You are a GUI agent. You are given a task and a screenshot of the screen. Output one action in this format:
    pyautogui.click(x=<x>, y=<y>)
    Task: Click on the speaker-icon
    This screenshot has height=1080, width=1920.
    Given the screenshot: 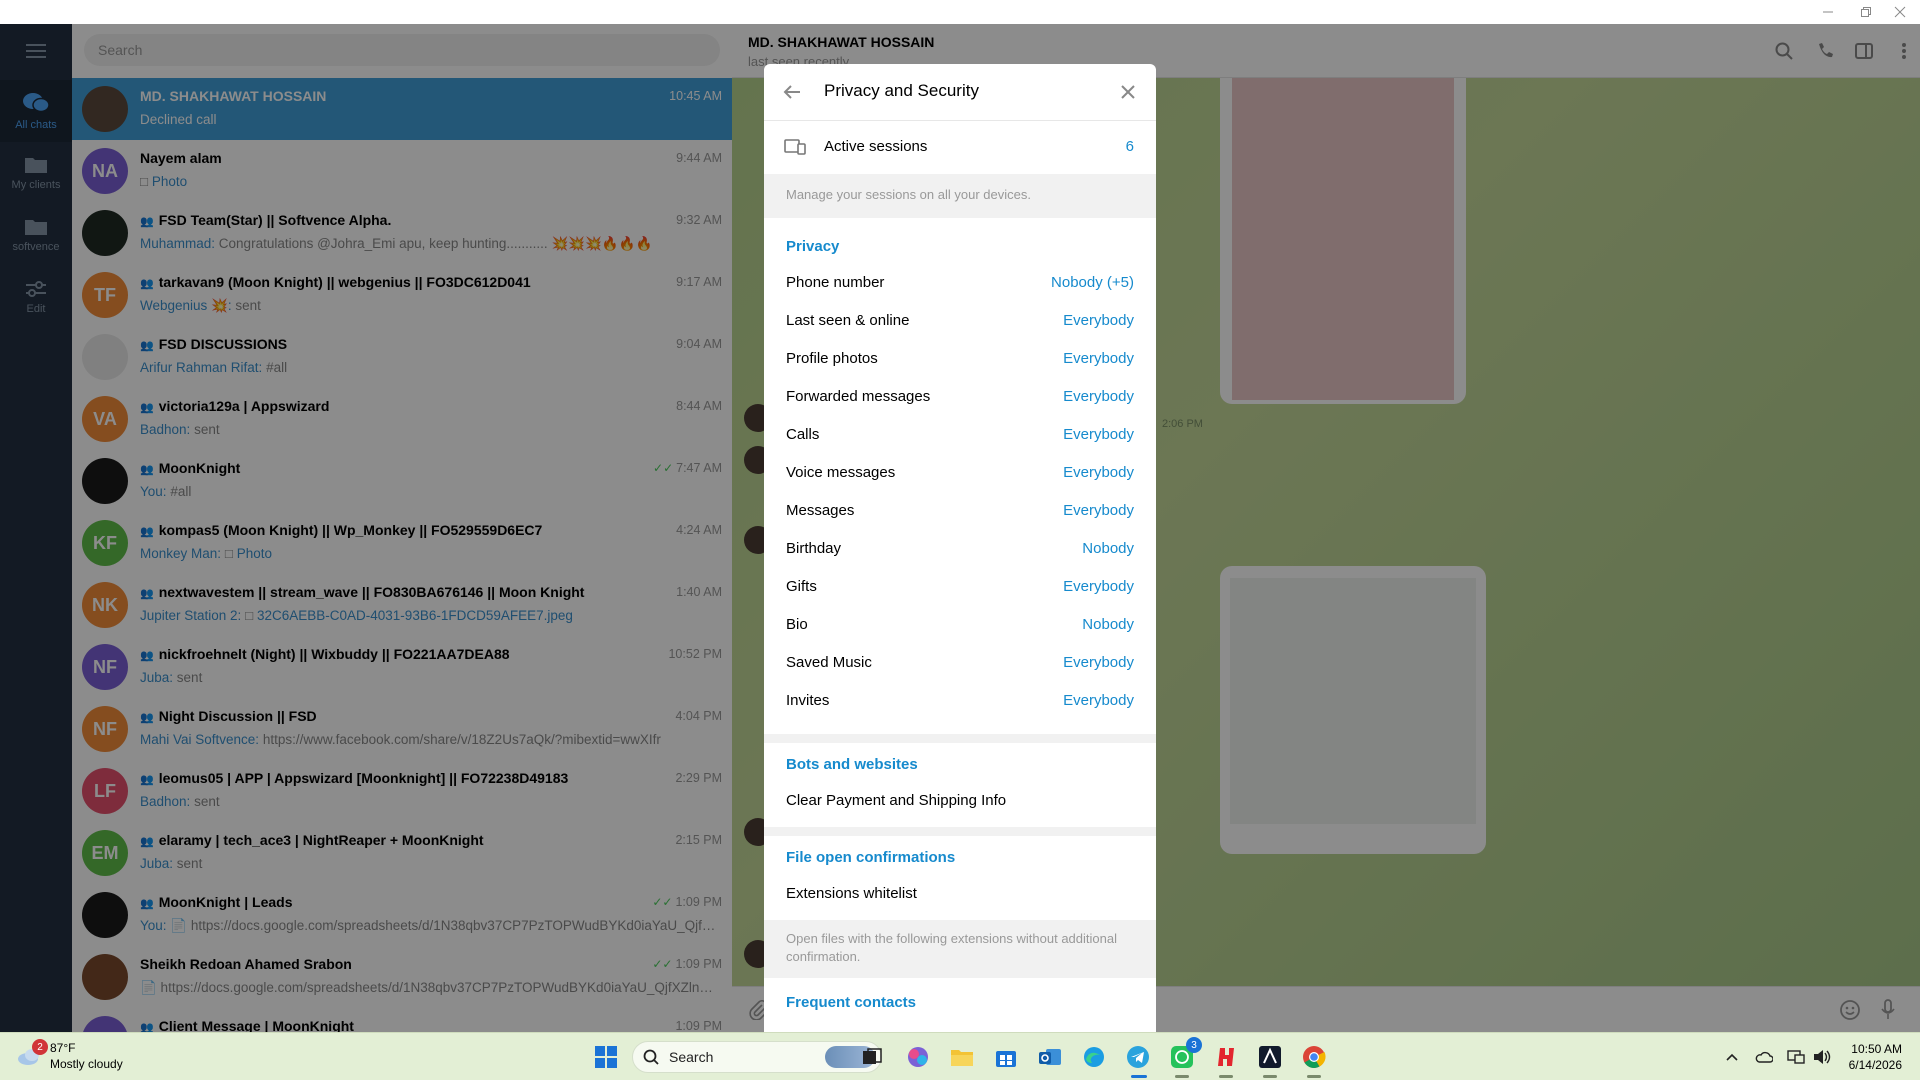 What is the action you would take?
    pyautogui.click(x=1822, y=1057)
    